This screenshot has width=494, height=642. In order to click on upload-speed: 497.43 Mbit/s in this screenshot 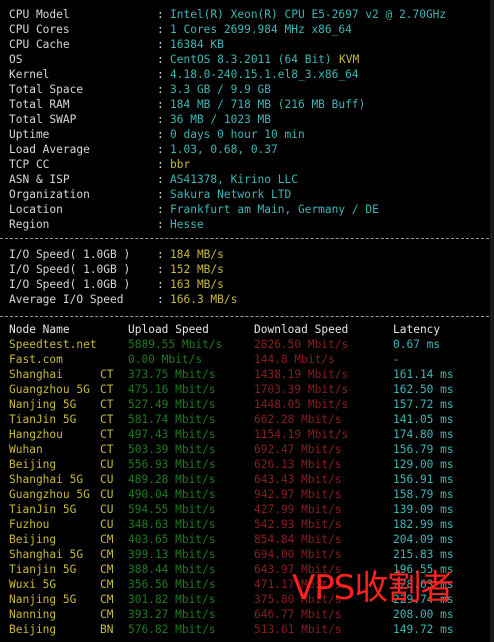, I will do `click(172, 434)`.